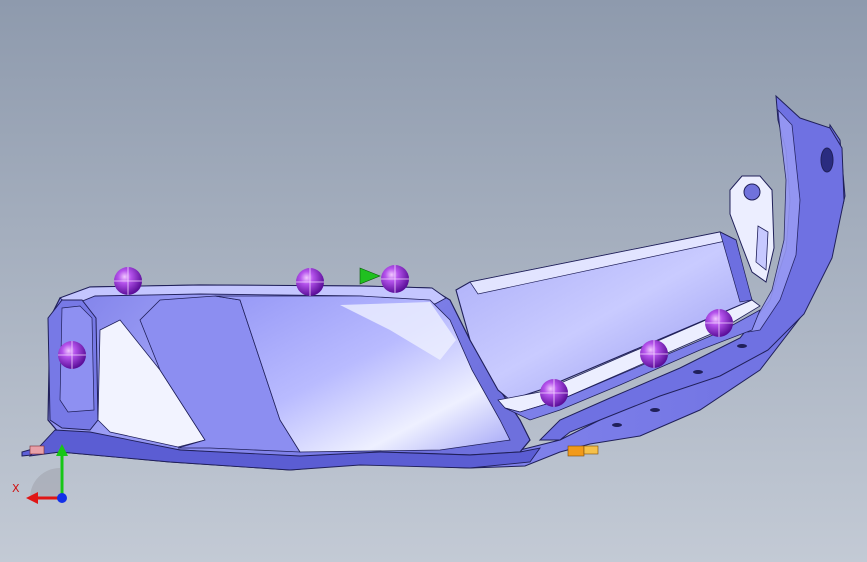 Image resolution: width=867 pixels, height=562 pixels. I want to click on x-axis-label: X, so click(16, 488).